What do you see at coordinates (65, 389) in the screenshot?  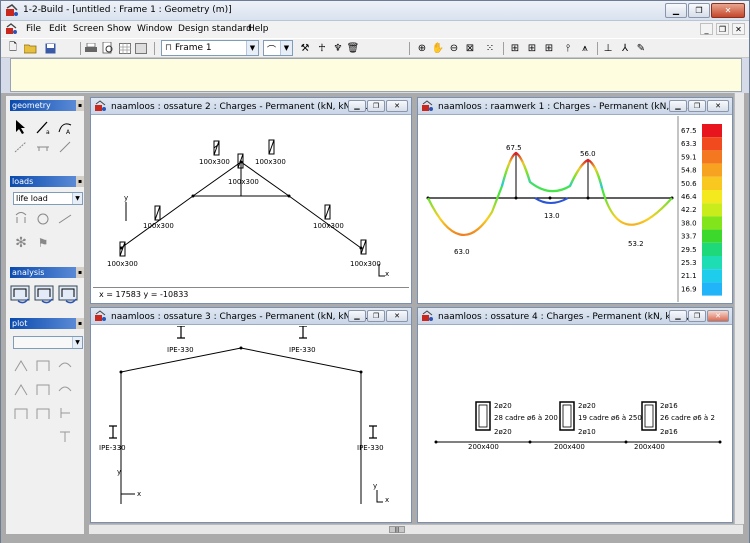 I see `plot-moment-icon` at bounding box center [65, 389].